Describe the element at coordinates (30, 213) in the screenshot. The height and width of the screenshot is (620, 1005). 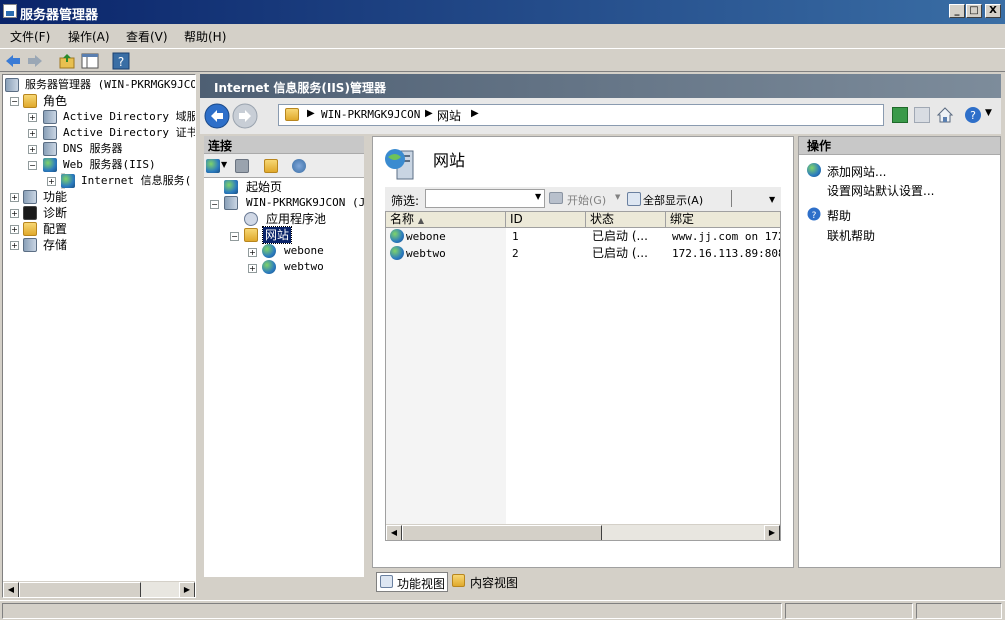
I see `diagnostics-icon` at that location.